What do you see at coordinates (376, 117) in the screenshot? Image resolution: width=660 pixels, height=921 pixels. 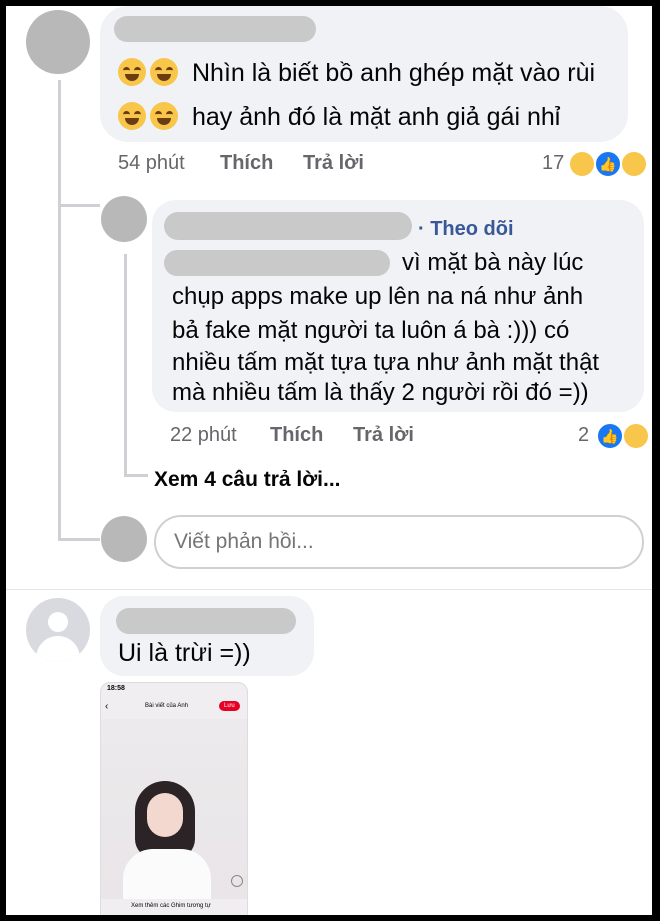 I see `comment-text-line: hay ảnh đó là mặt anh giả gái nhỉ` at bounding box center [376, 117].